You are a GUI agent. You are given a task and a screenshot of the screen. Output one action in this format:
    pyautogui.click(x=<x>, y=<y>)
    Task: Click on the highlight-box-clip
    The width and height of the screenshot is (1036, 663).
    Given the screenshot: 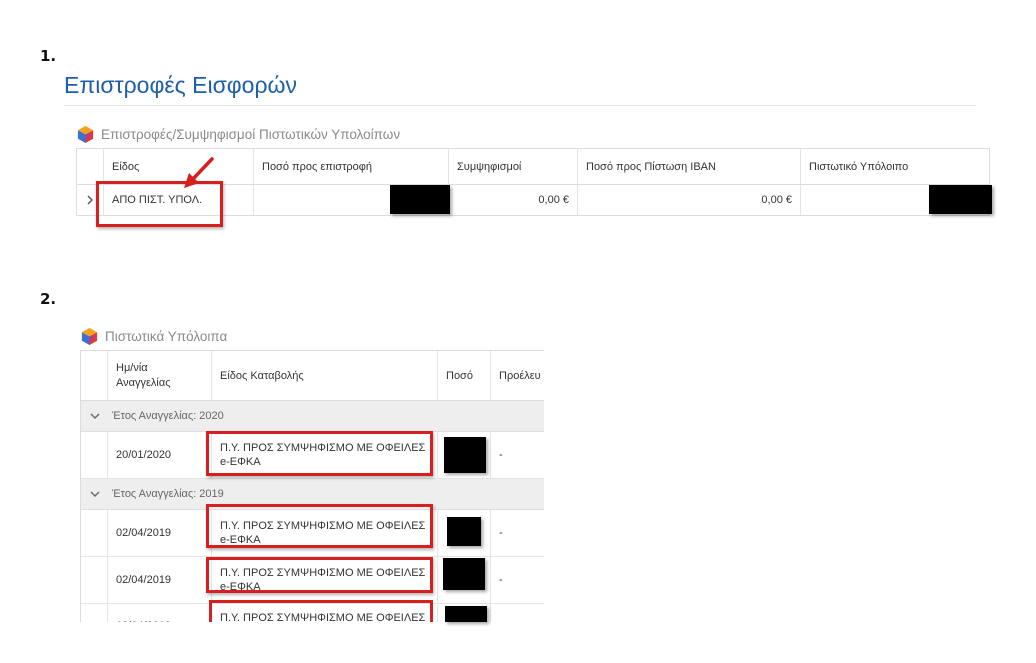 What is the action you would take?
    pyautogui.click(x=321, y=611)
    